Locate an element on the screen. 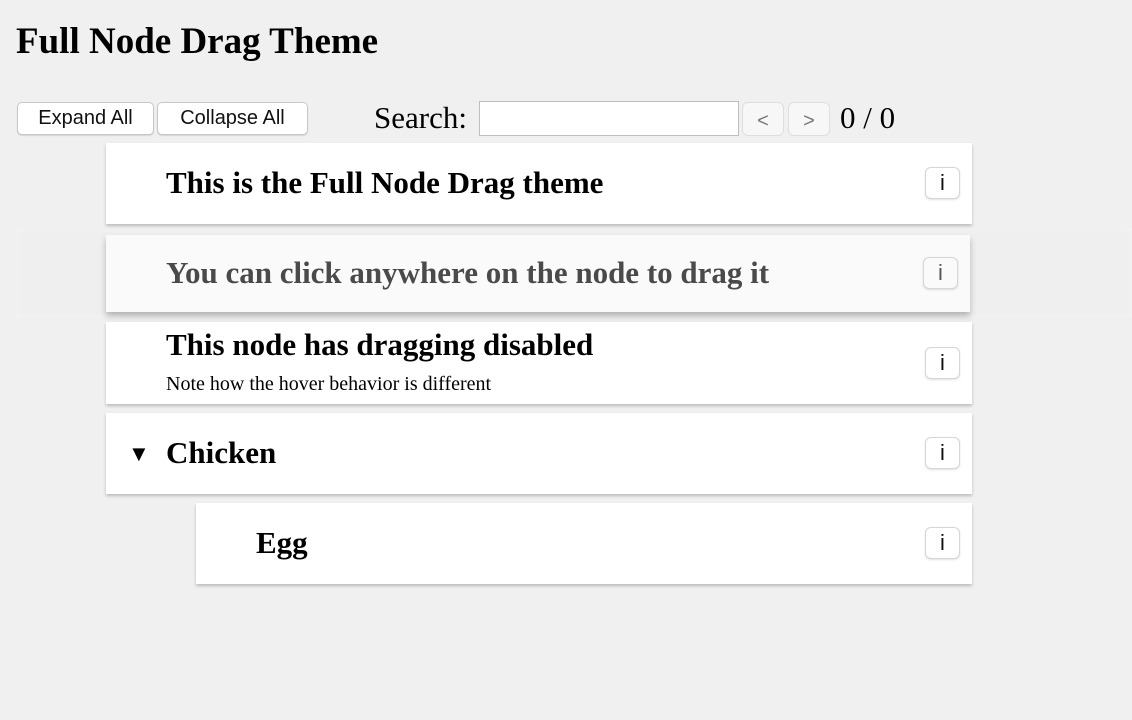 The width and height of the screenshot is (1132, 720). tree-node: ▼ Chicken i is located at coordinates (539, 453).